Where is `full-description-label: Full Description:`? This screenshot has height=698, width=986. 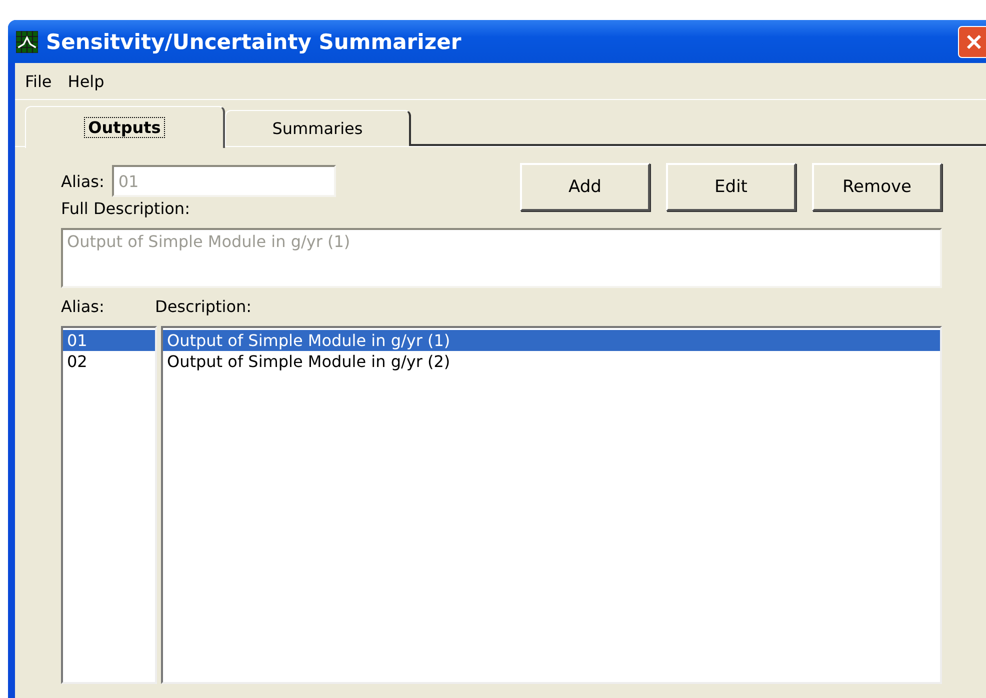 full-description-label: Full Description: is located at coordinates (126, 208).